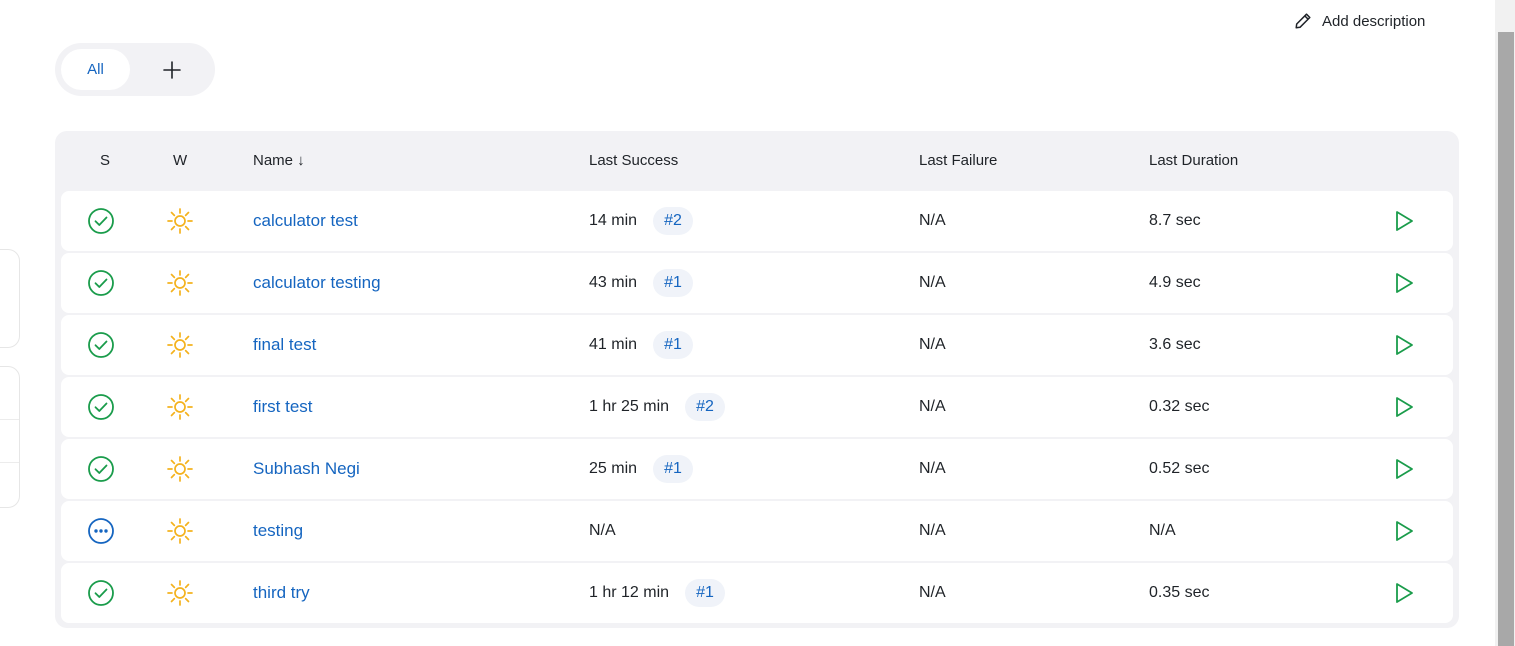  I want to click on table-row: first test 1 hr 25 min #2 N/A 0.32 sec, so click(757, 407).